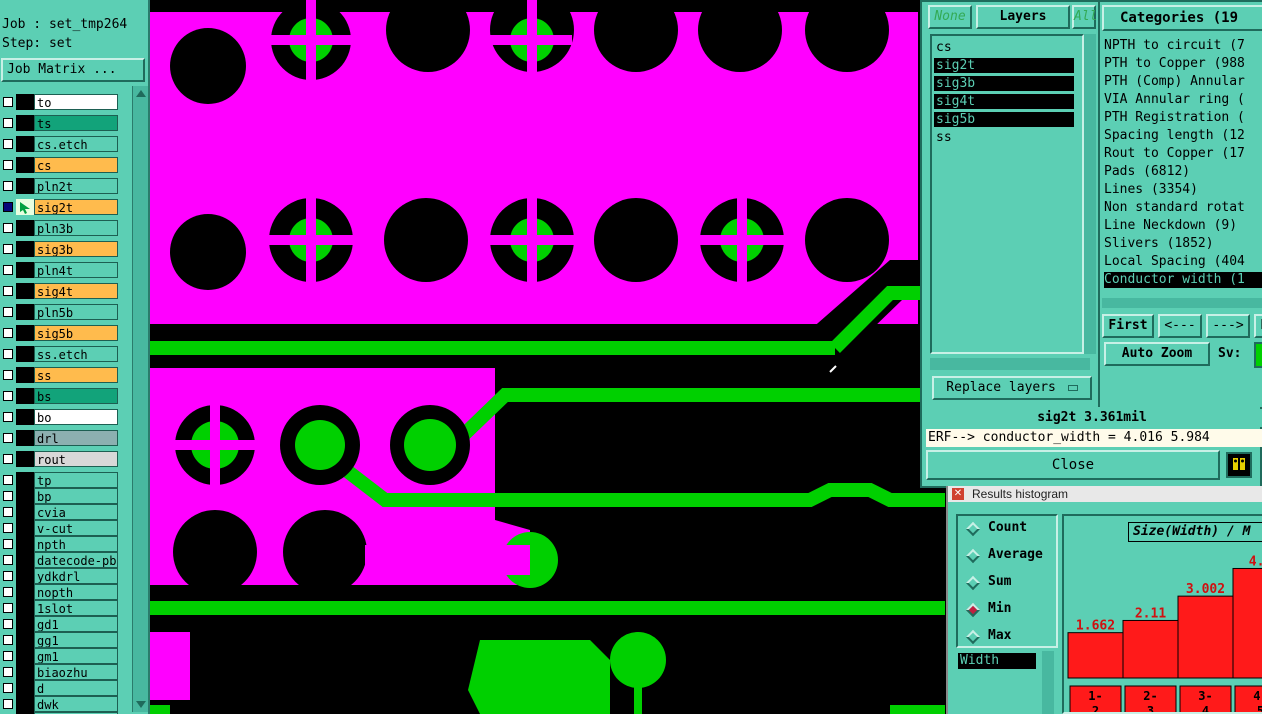  I want to click on category-item: Conductor width (1, so click(1183, 280).